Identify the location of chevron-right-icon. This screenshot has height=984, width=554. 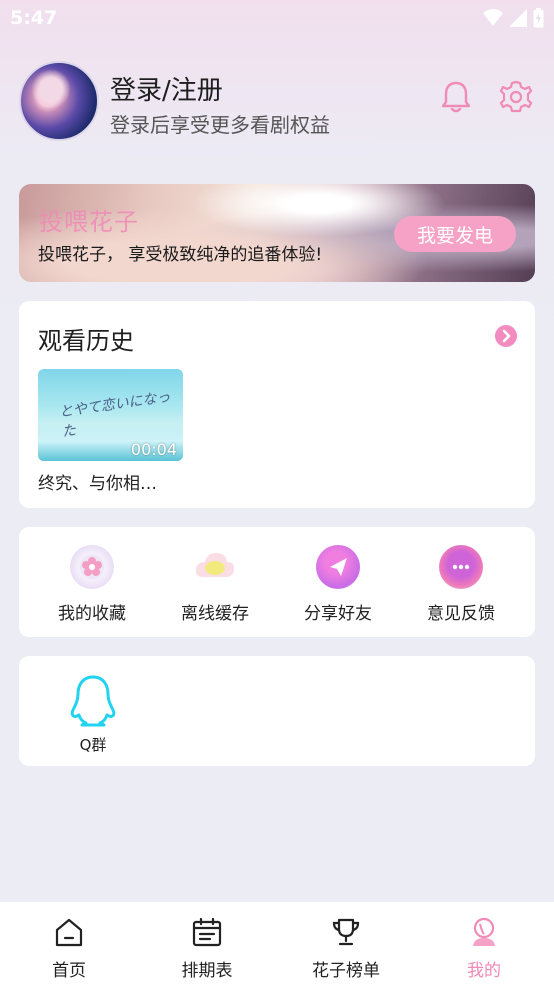
(506, 336).